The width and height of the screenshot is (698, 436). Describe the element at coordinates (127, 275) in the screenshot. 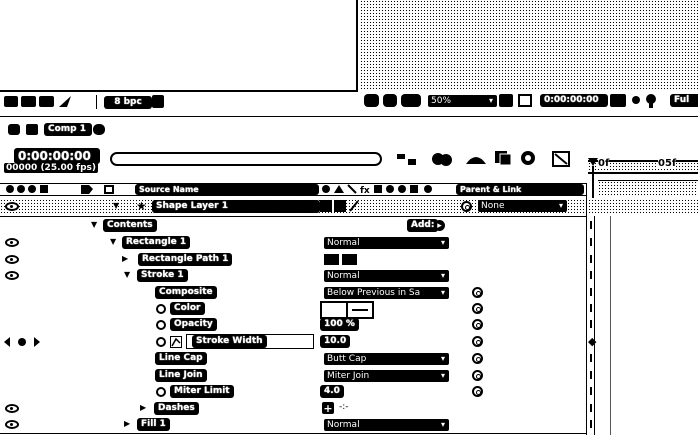

I see `stroke-expand-icon: ▼` at that location.